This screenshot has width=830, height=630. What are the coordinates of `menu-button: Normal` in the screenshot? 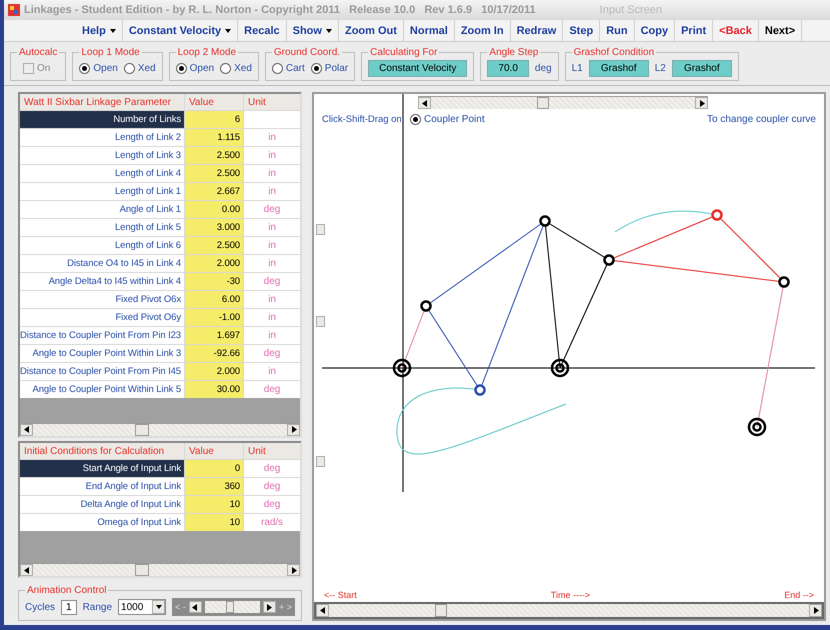 It's located at (429, 30).